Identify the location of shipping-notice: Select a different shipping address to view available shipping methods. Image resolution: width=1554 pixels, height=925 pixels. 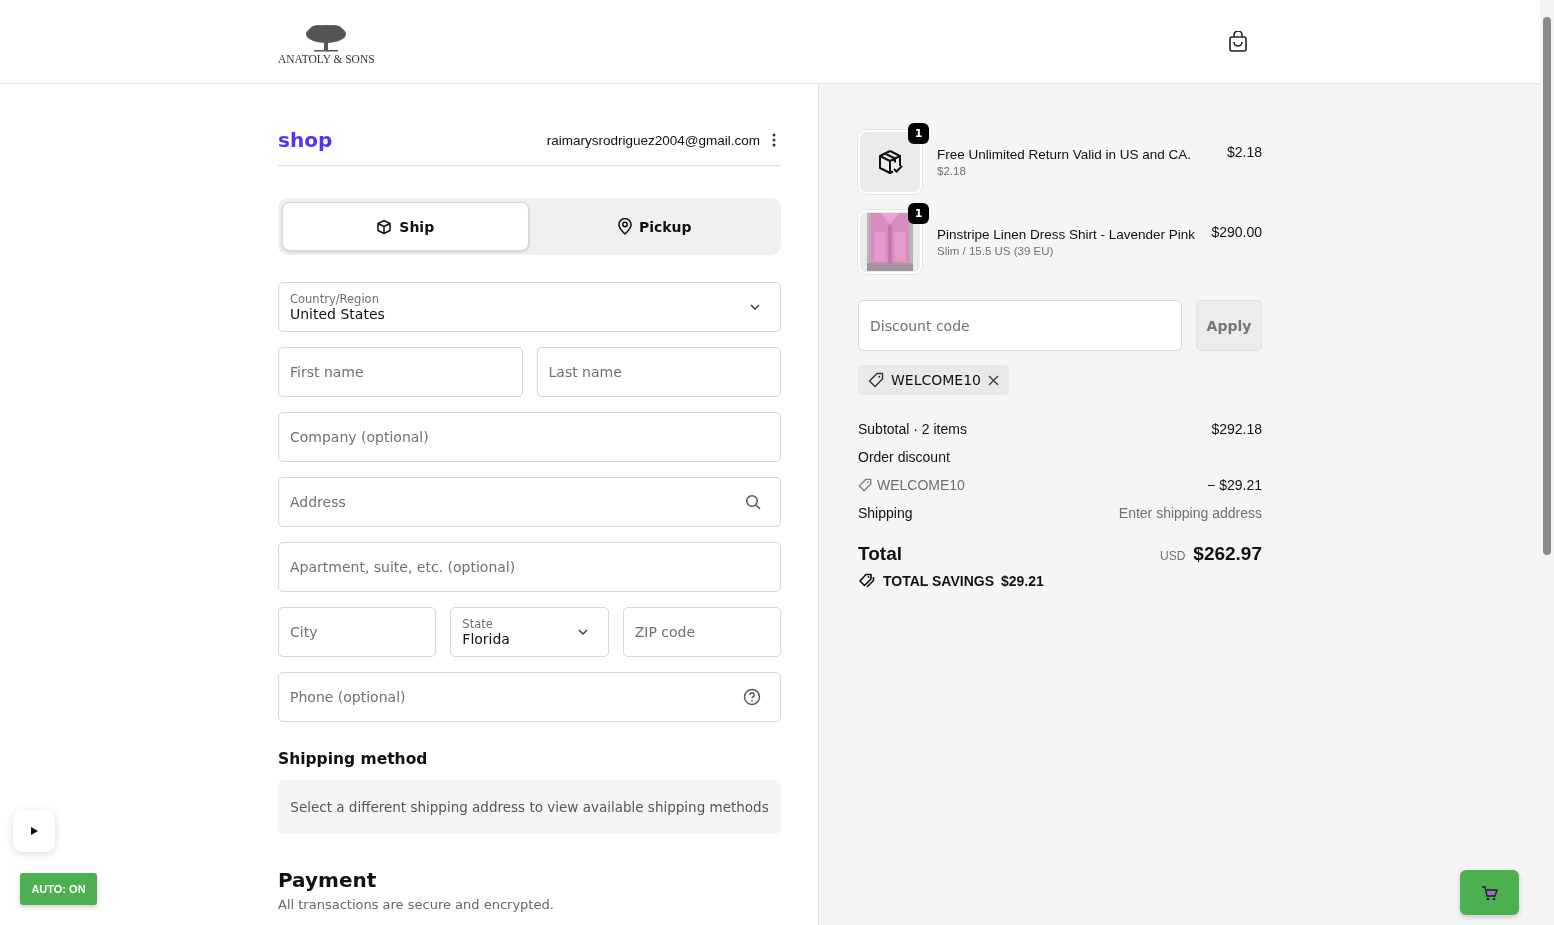
(529, 807).